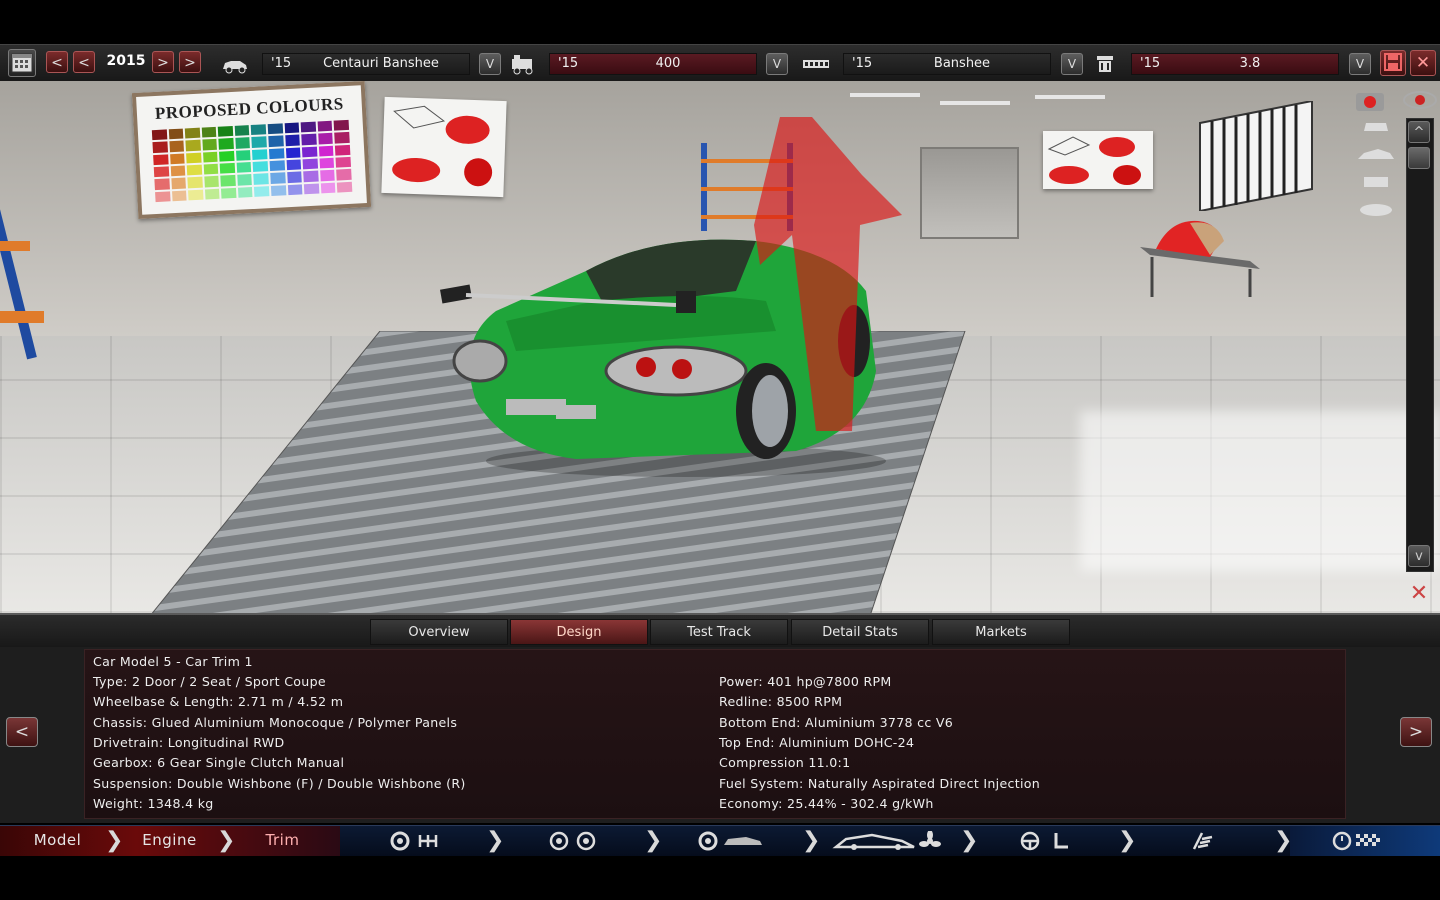 The width and height of the screenshot is (1440, 900). I want to click on model-dropdown-button: V, so click(490, 64).